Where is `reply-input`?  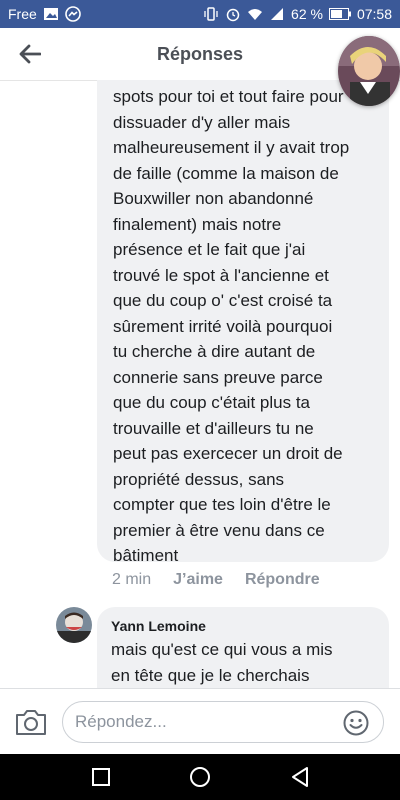 reply-input is located at coordinates (205, 722).